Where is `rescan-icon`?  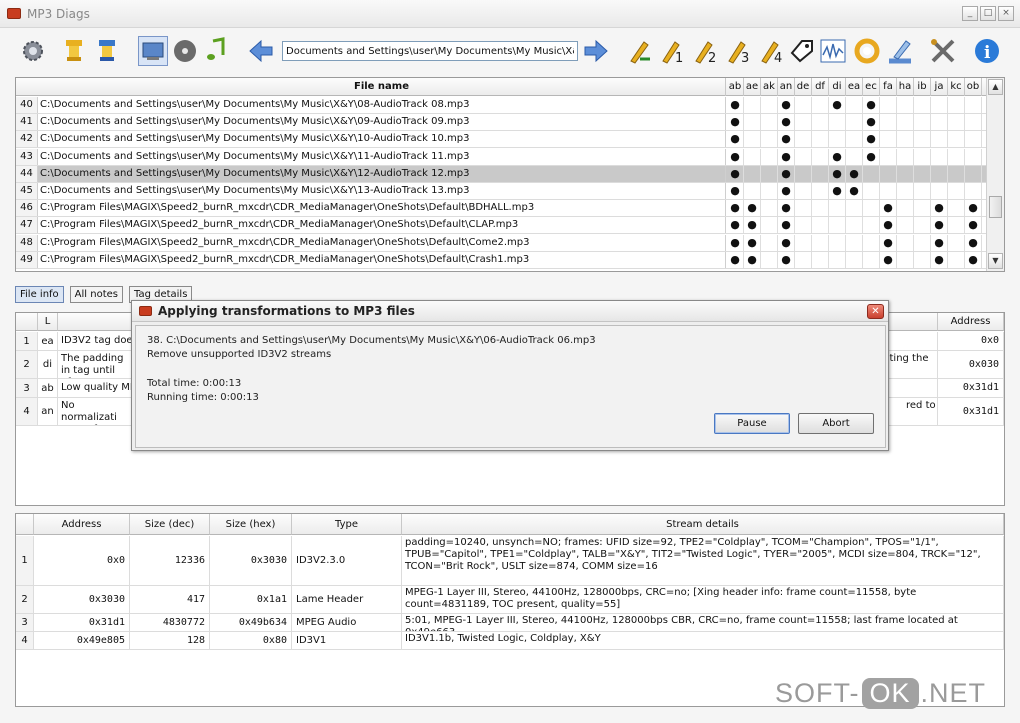
rescan-icon is located at coordinates (867, 51).